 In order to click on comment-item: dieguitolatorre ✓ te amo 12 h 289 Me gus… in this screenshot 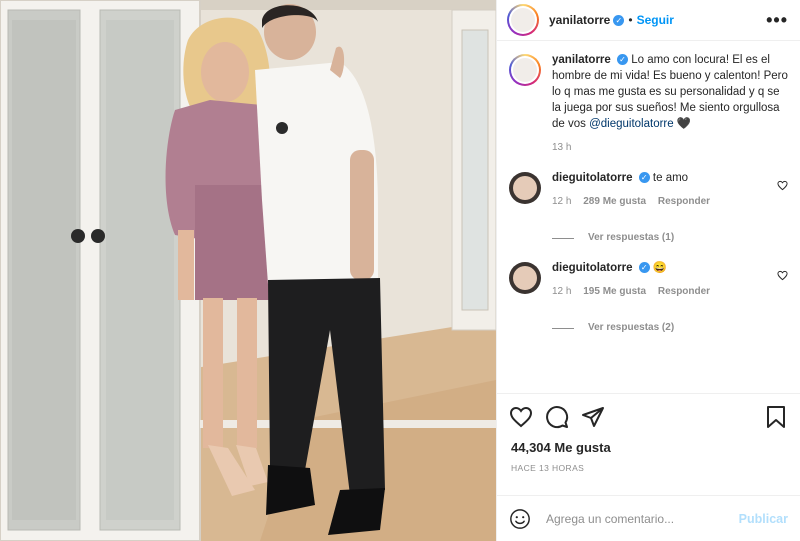, I will do `click(648, 208)`.